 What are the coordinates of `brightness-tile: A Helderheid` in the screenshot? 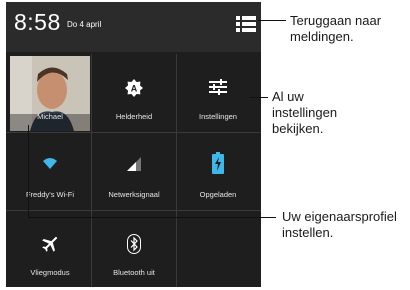 It's located at (134, 93).